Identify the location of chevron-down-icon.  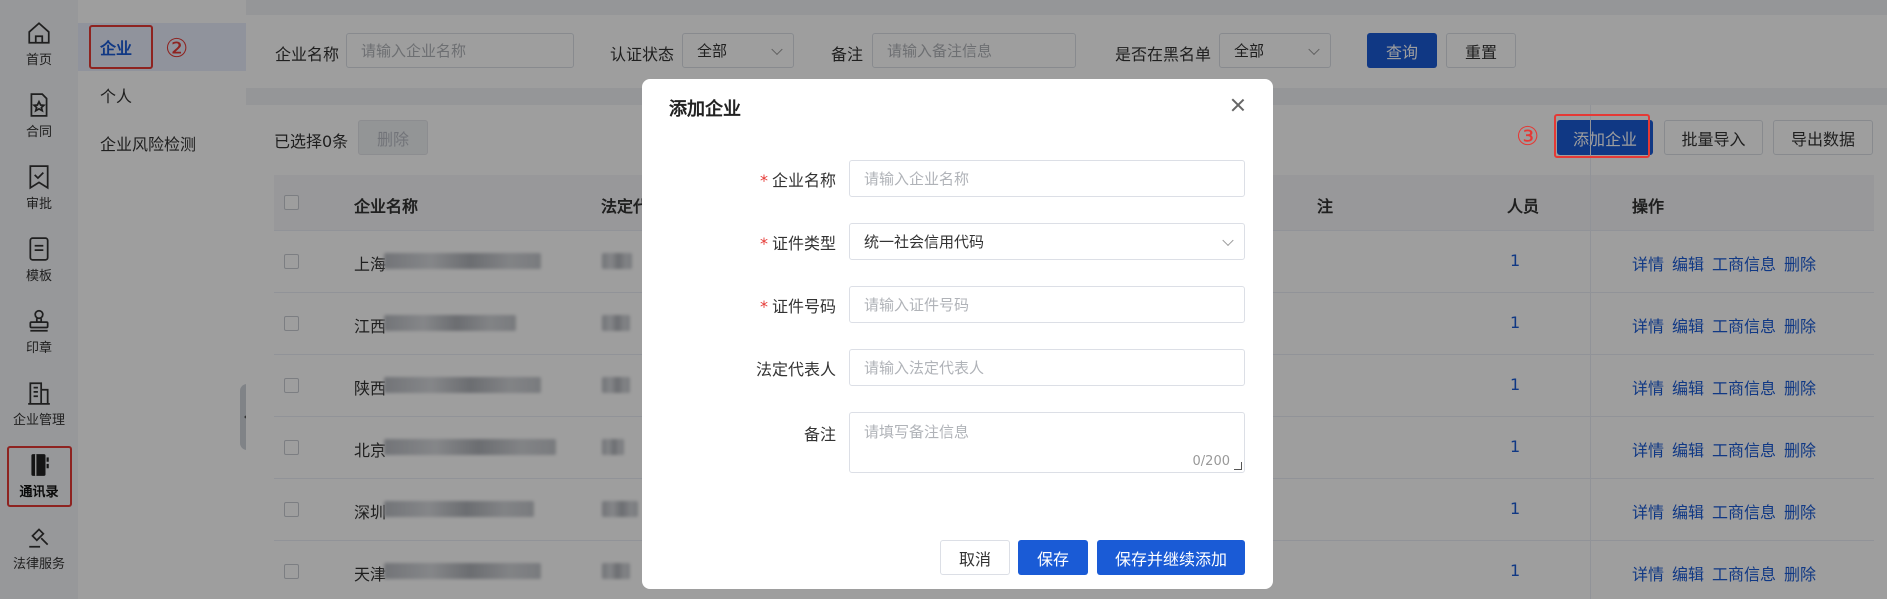
(1228, 240).